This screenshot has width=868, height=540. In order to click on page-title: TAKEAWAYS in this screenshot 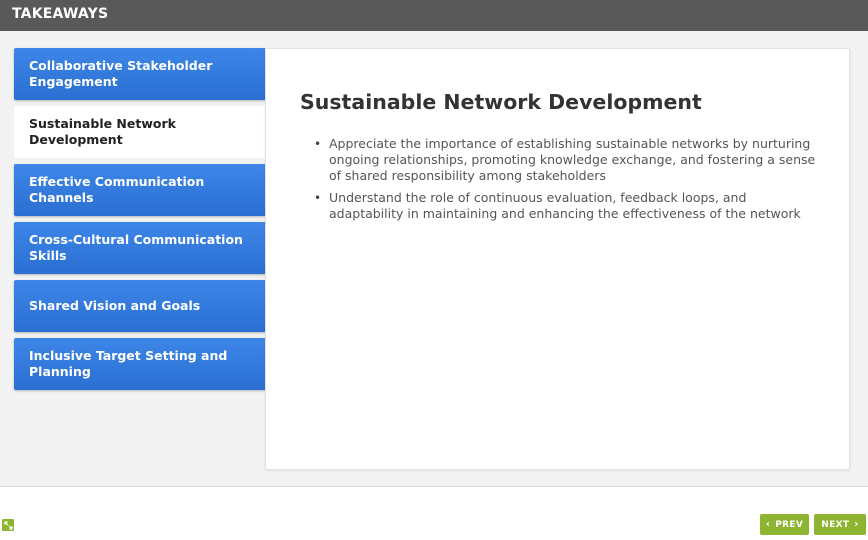, I will do `click(60, 14)`.